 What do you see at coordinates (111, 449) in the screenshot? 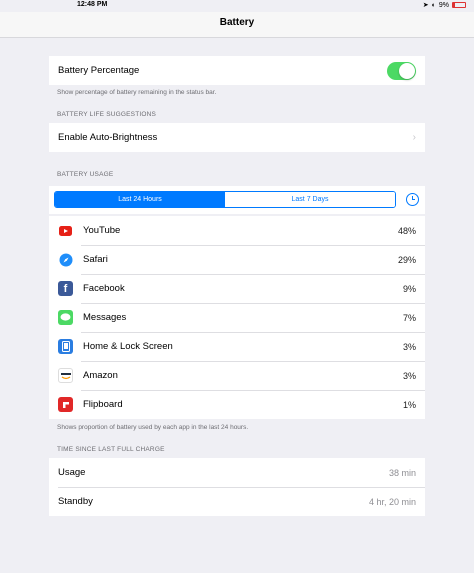
I see `charge-header: TIME SINCE LAST FULL CHARGE` at bounding box center [111, 449].